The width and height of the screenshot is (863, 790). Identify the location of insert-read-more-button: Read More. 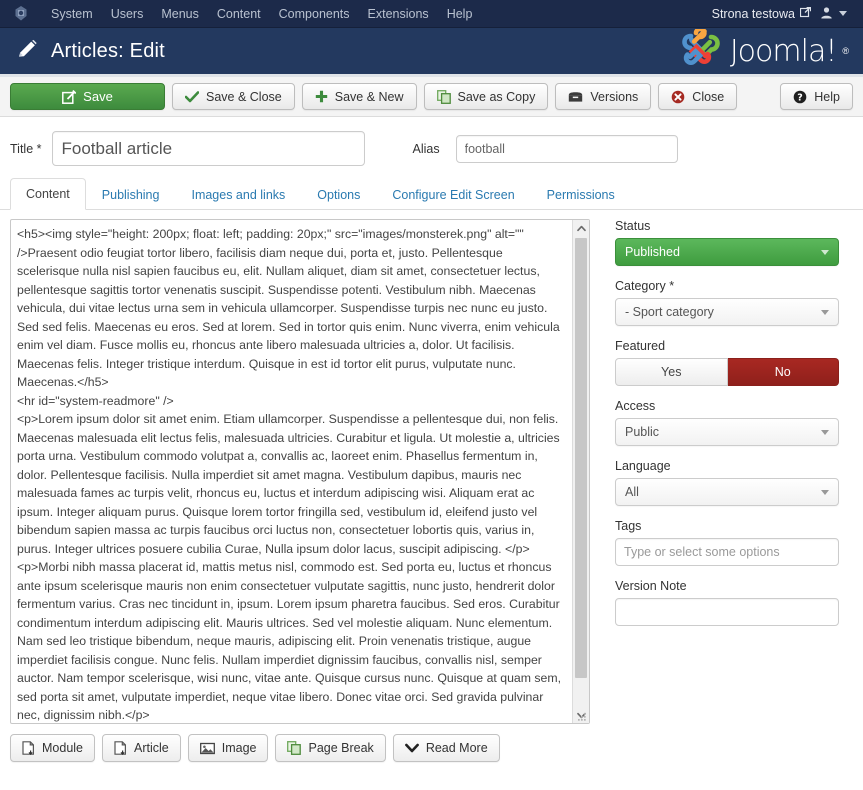
(446, 748).